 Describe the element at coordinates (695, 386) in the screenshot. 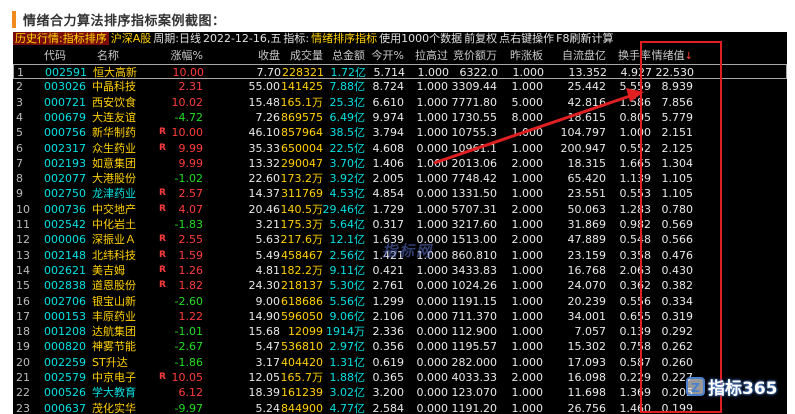

I see `logo-z-icon: Z` at that location.